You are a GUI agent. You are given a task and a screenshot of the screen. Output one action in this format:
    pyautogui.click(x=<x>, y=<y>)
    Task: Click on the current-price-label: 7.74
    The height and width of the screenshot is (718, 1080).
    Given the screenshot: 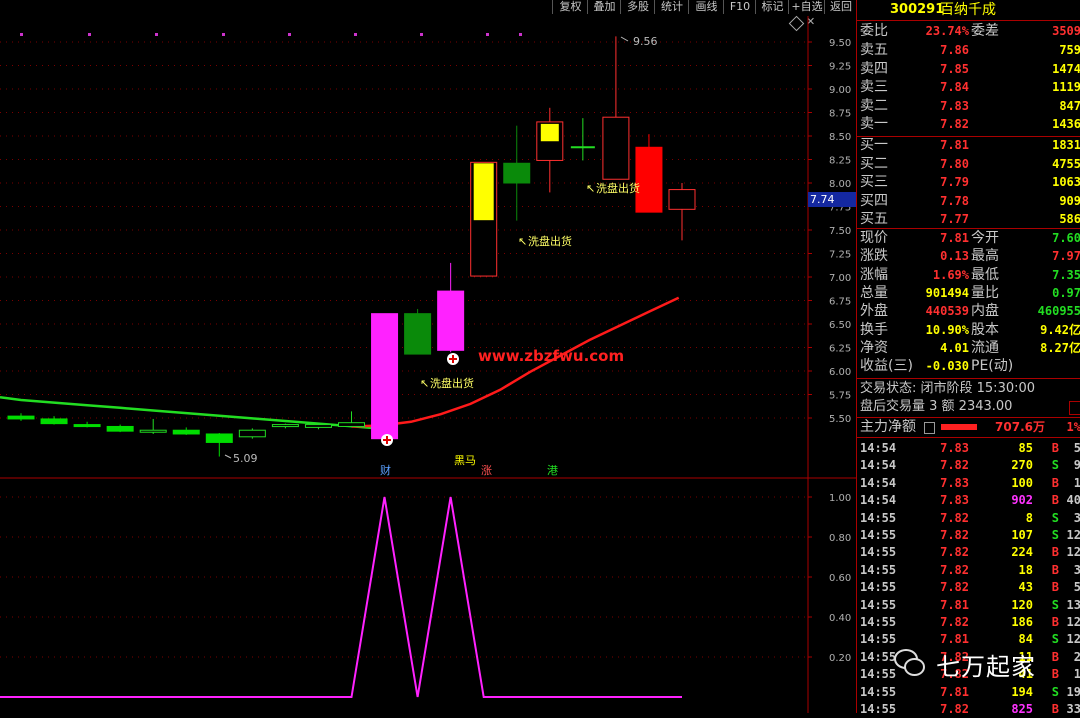 What is the action you would take?
    pyautogui.click(x=822, y=199)
    